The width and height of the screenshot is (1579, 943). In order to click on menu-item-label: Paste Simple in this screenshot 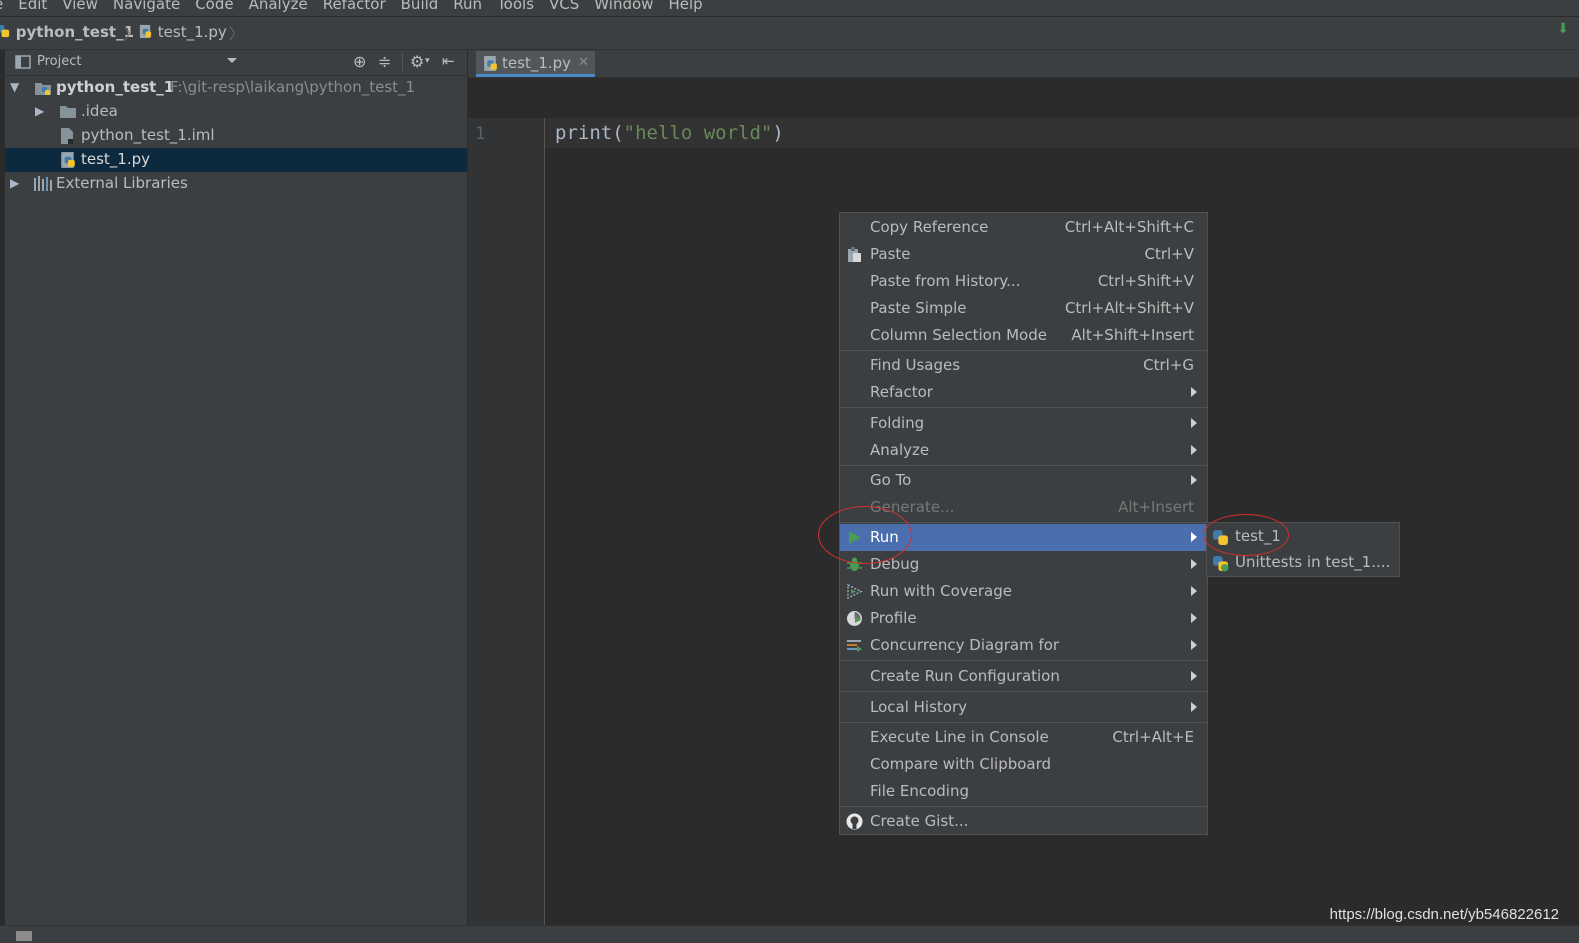, I will do `click(918, 308)`.